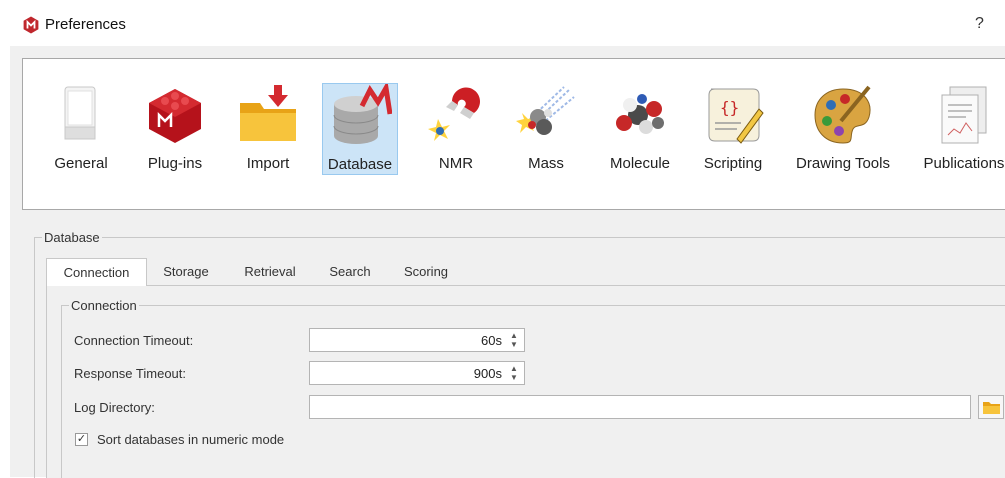 This screenshot has height=478, width=1005. What do you see at coordinates (130, 373) in the screenshot?
I see `response-timeout-label: Response Timeout:` at bounding box center [130, 373].